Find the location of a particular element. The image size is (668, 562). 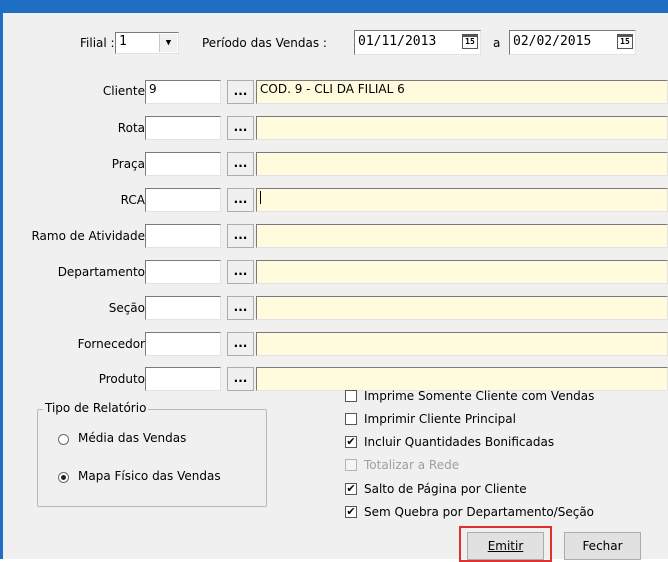

rca-code-input is located at coordinates (183, 200).